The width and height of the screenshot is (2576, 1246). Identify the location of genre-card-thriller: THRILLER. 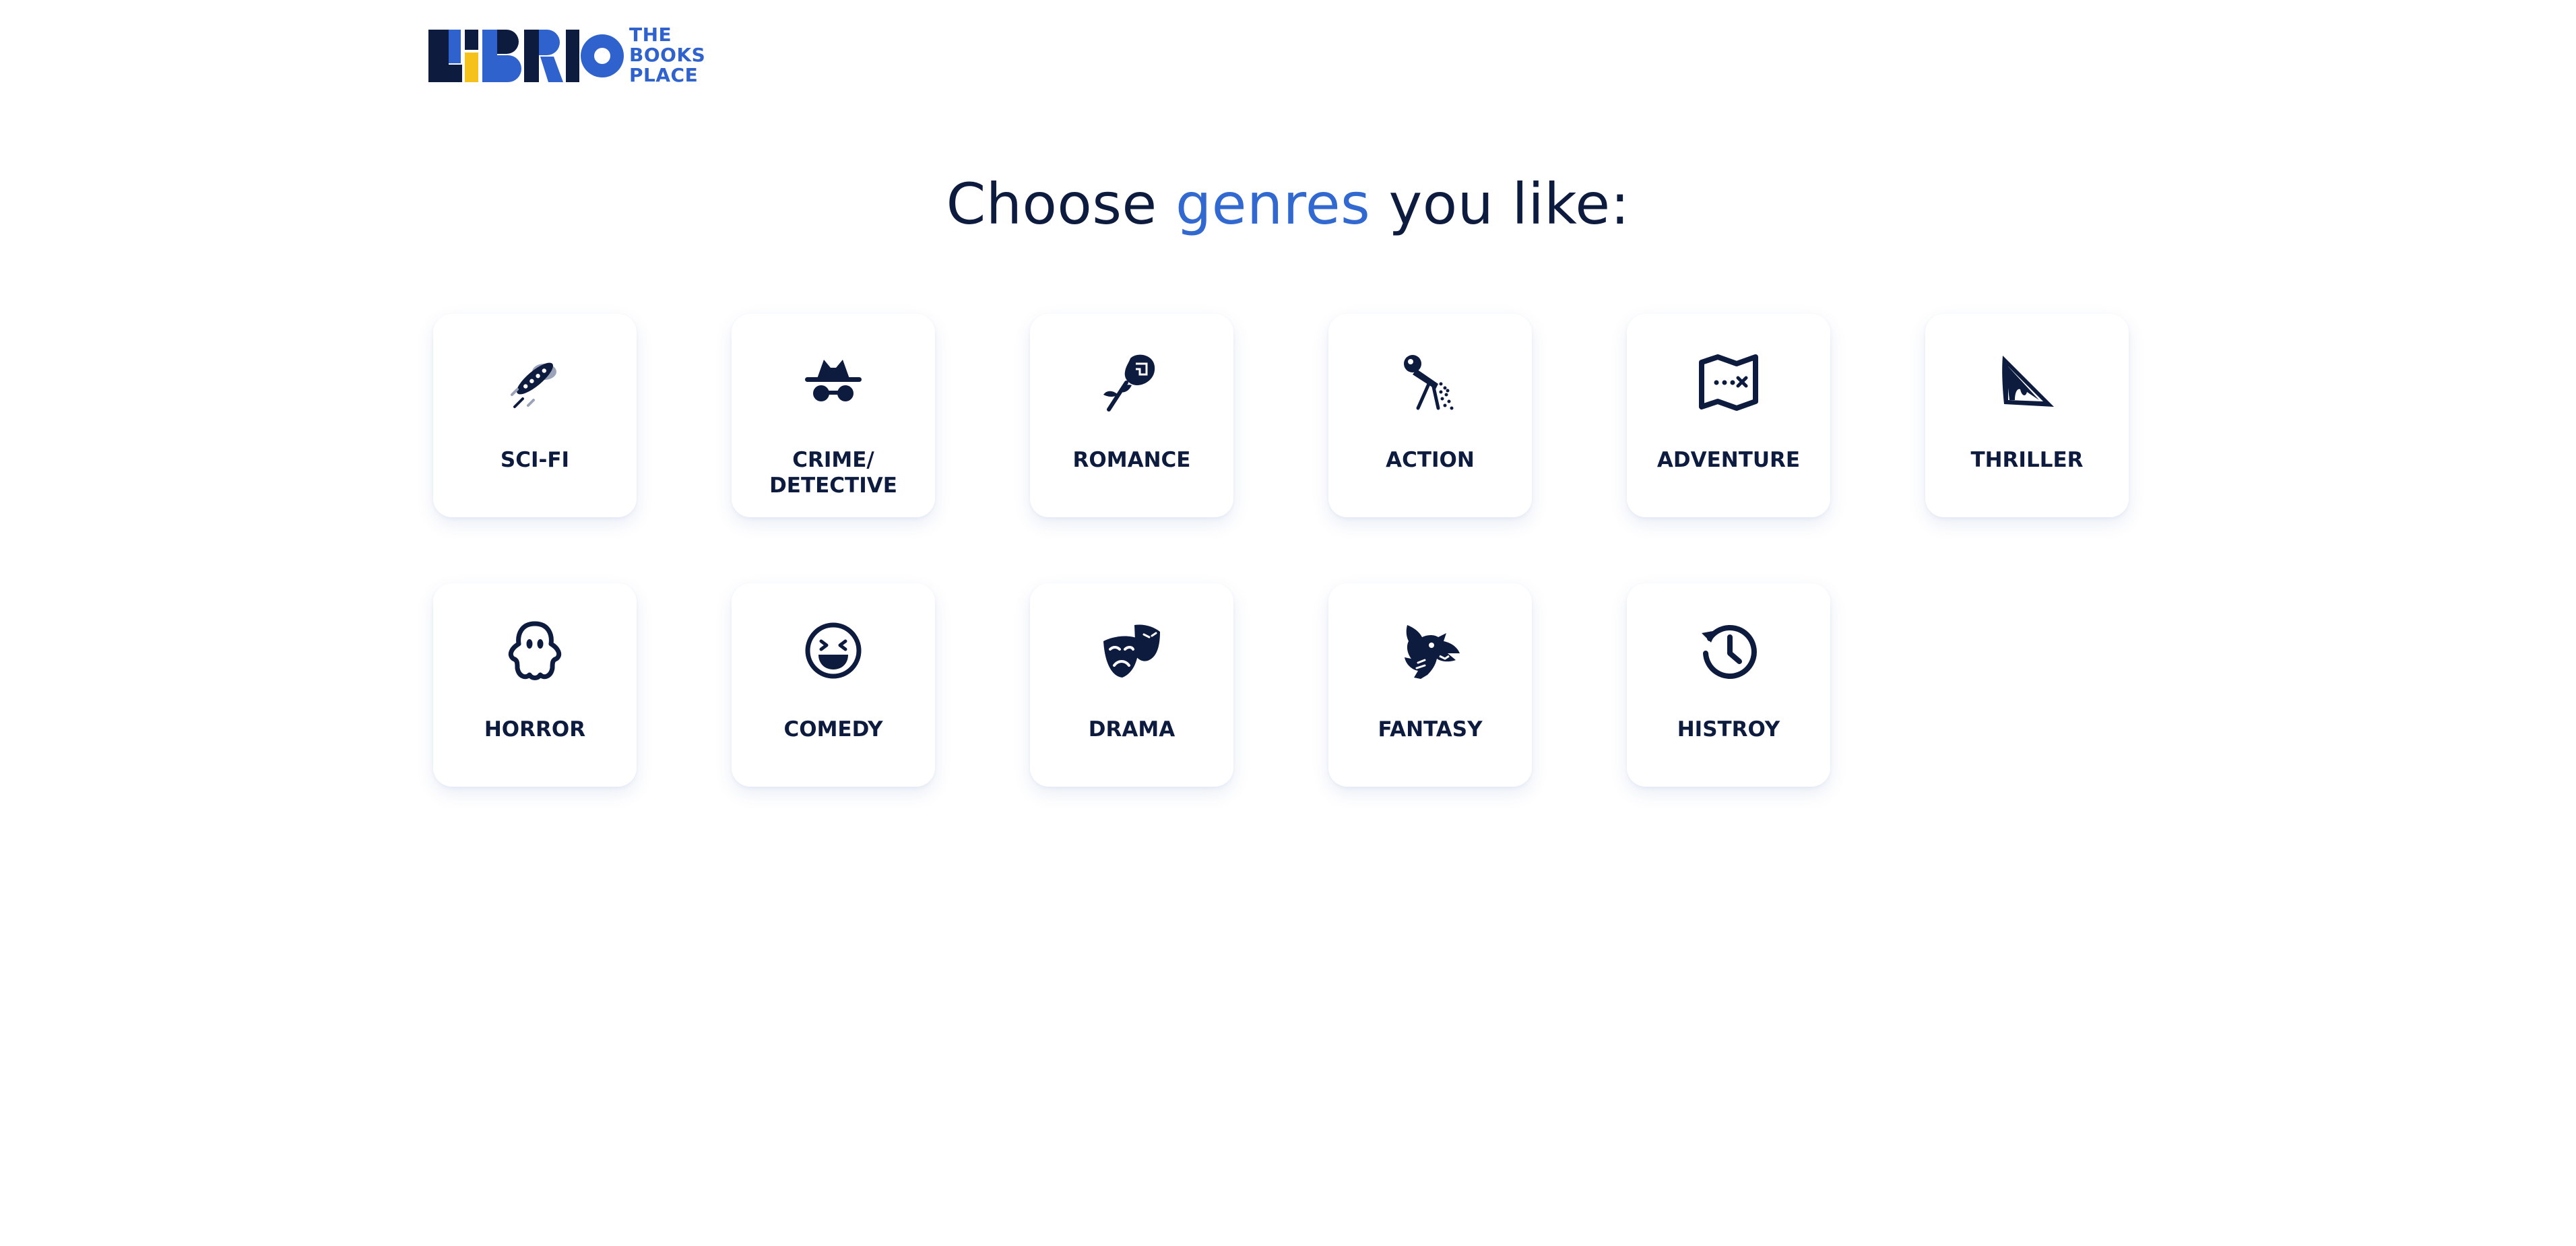
(2027, 415).